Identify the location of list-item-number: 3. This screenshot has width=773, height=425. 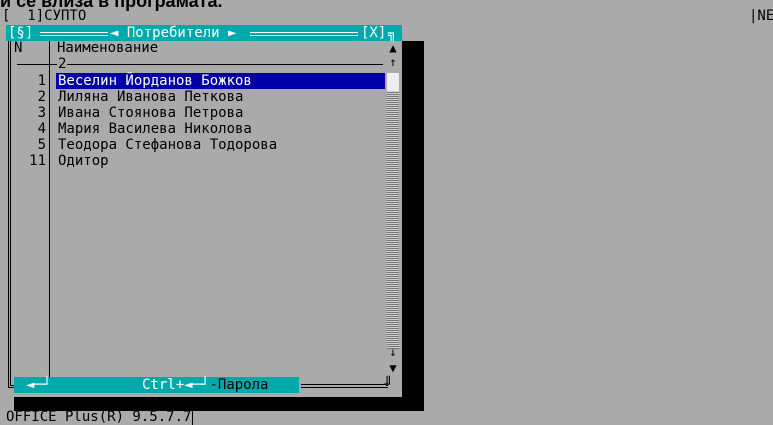
(41, 113).